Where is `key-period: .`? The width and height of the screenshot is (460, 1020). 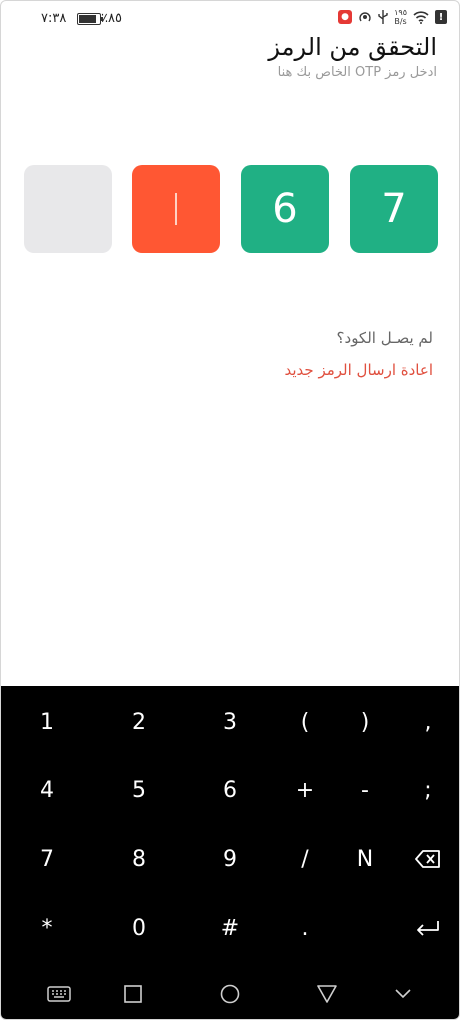 key-period: . is located at coordinates (305, 928).